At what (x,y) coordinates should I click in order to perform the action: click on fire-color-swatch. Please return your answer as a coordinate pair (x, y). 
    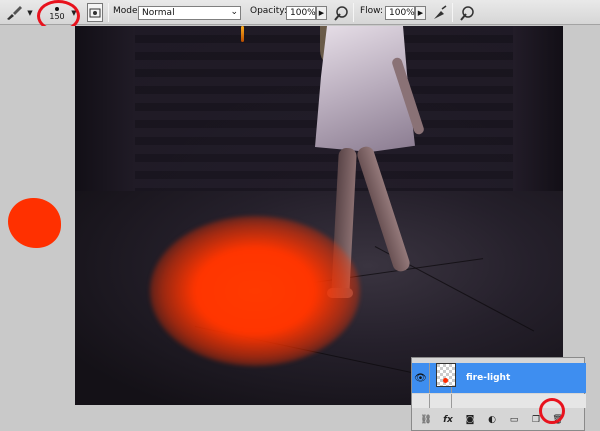
    Looking at the image, I should click on (34, 223).